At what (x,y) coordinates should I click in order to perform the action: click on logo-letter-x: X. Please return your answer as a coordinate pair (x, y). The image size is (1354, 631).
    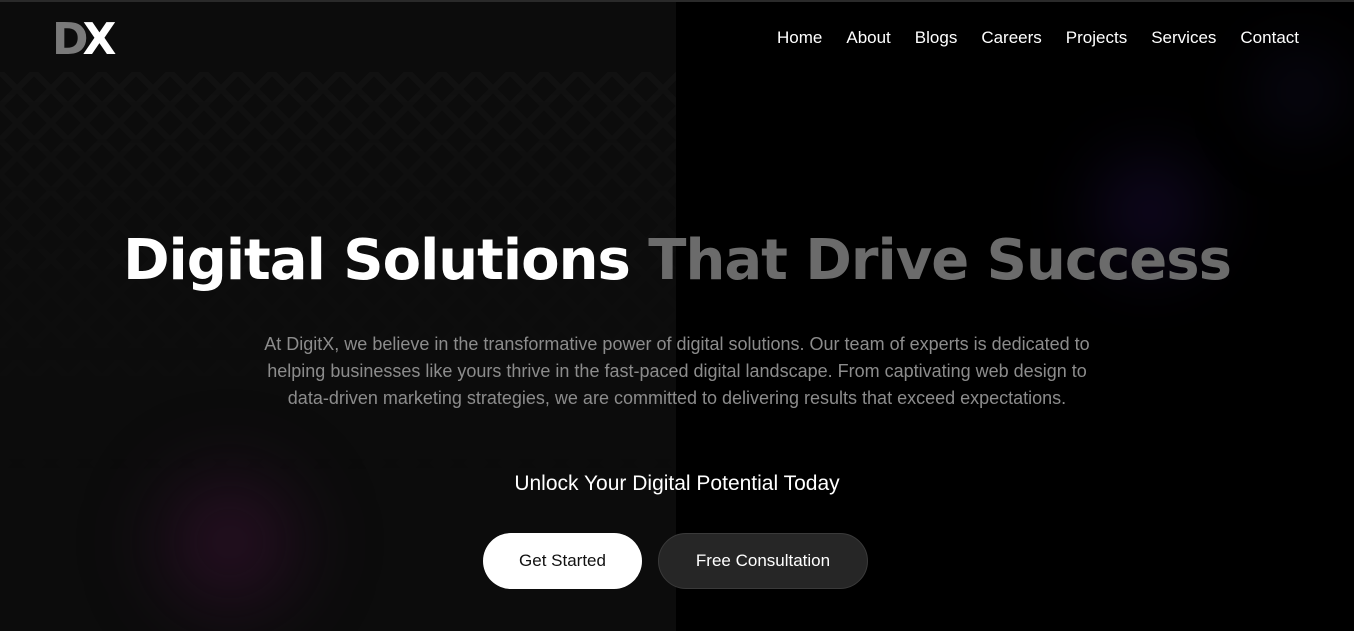
    Looking at the image, I should click on (99, 39).